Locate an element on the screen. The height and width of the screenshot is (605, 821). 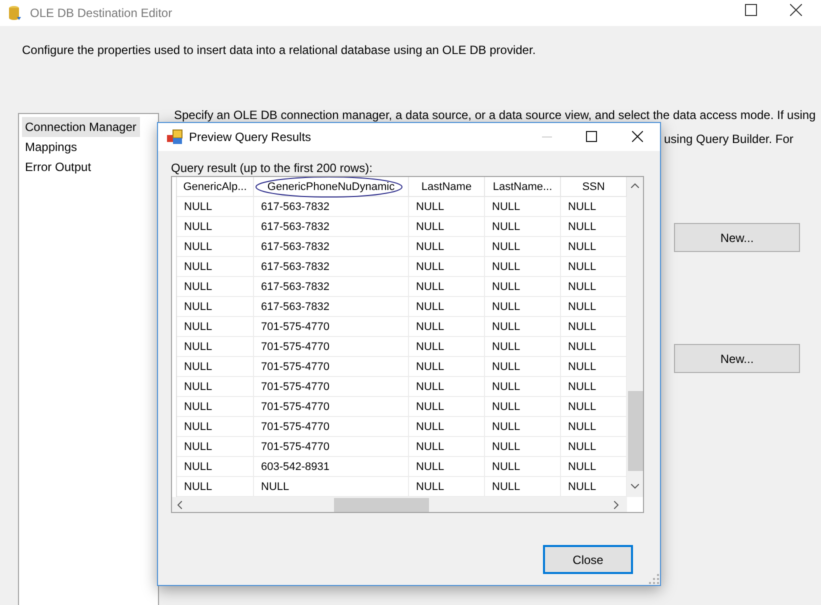
scroll-left-icon is located at coordinates (179, 505).